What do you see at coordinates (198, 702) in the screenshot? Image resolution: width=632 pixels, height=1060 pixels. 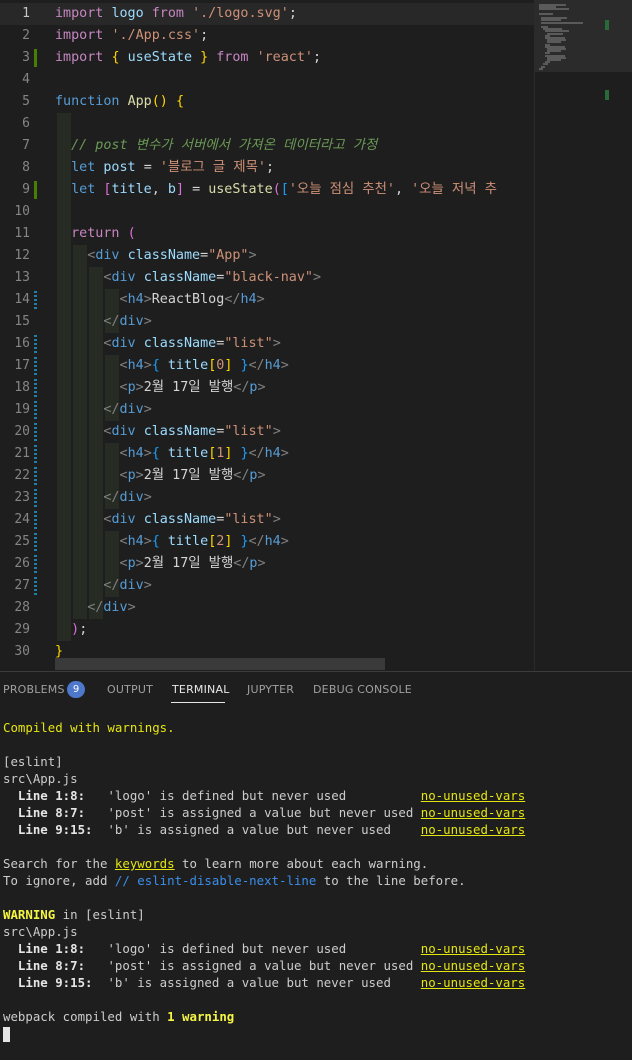 I see `active-tab-indicator` at bounding box center [198, 702].